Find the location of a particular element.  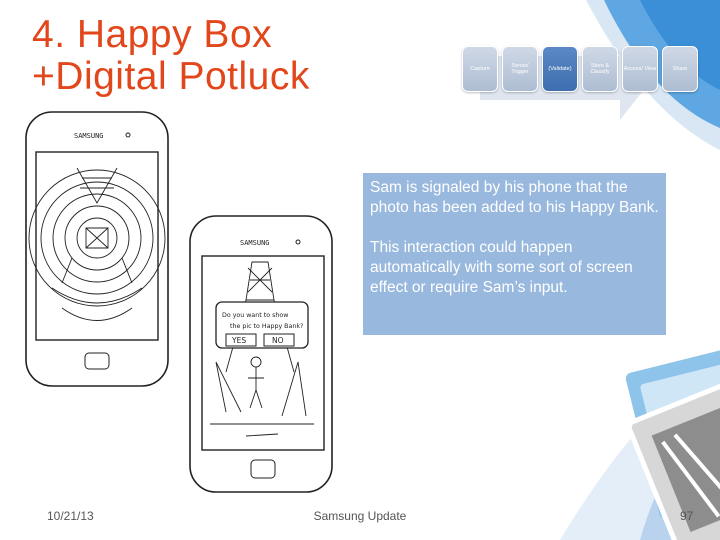

dialog-yes-label: YES is located at coordinates (238, 340).